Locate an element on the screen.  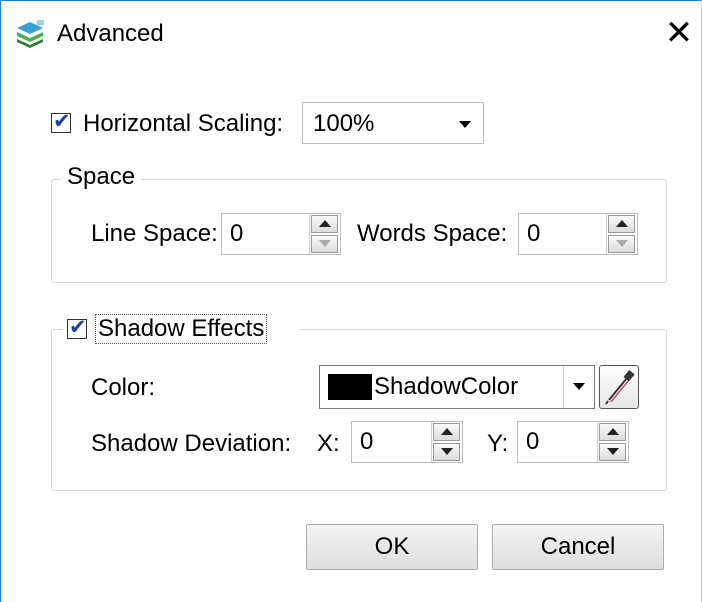
shadow-x-decrement-button is located at coordinates (446, 452).